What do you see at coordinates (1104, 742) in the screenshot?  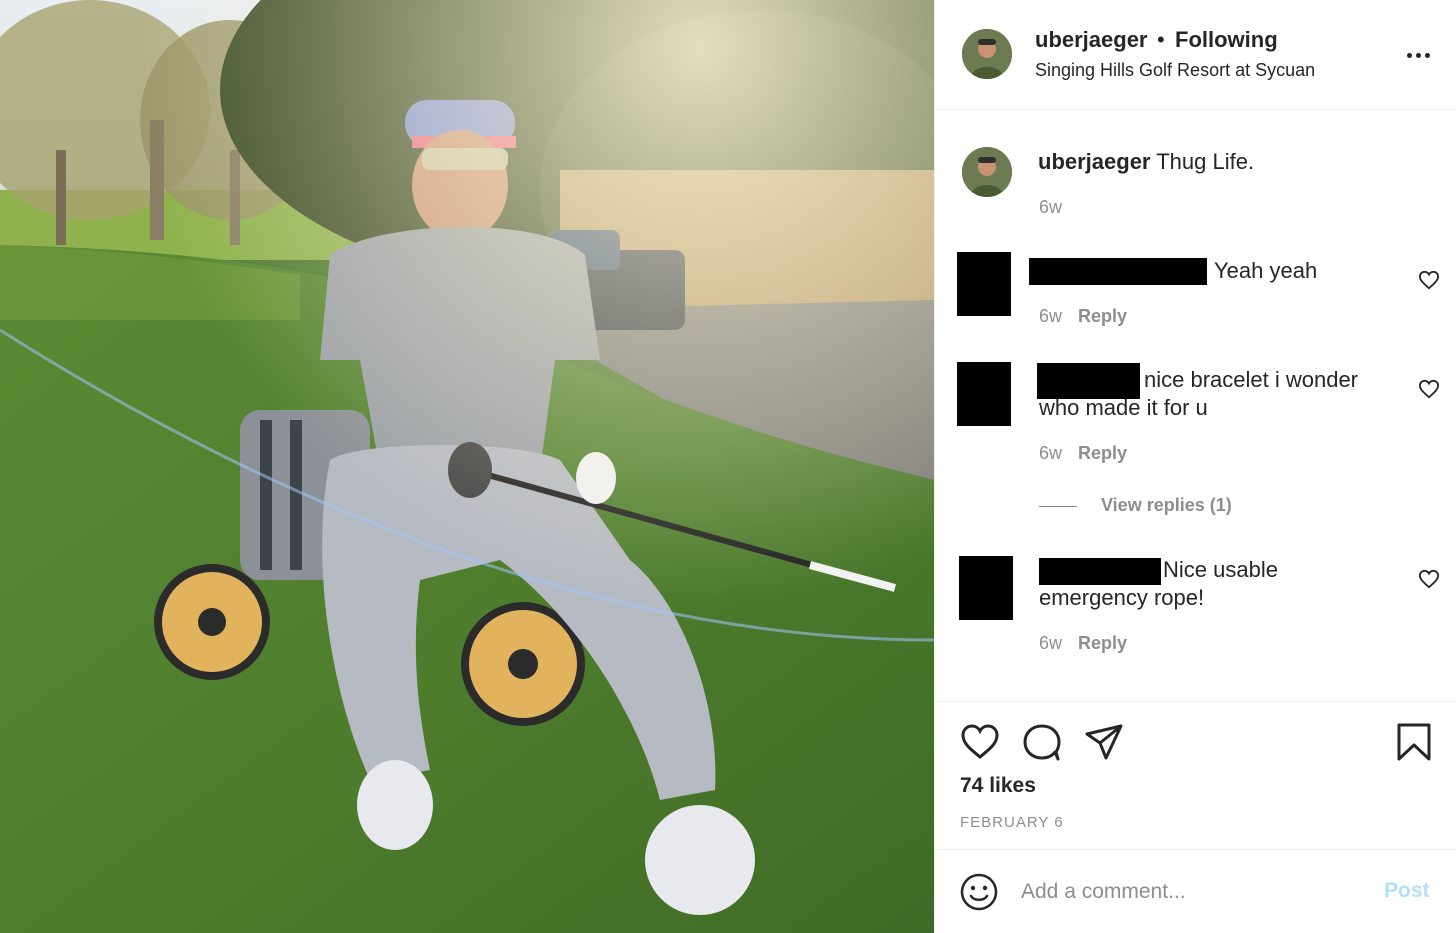 I see `share-icon` at bounding box center [1104, 742].